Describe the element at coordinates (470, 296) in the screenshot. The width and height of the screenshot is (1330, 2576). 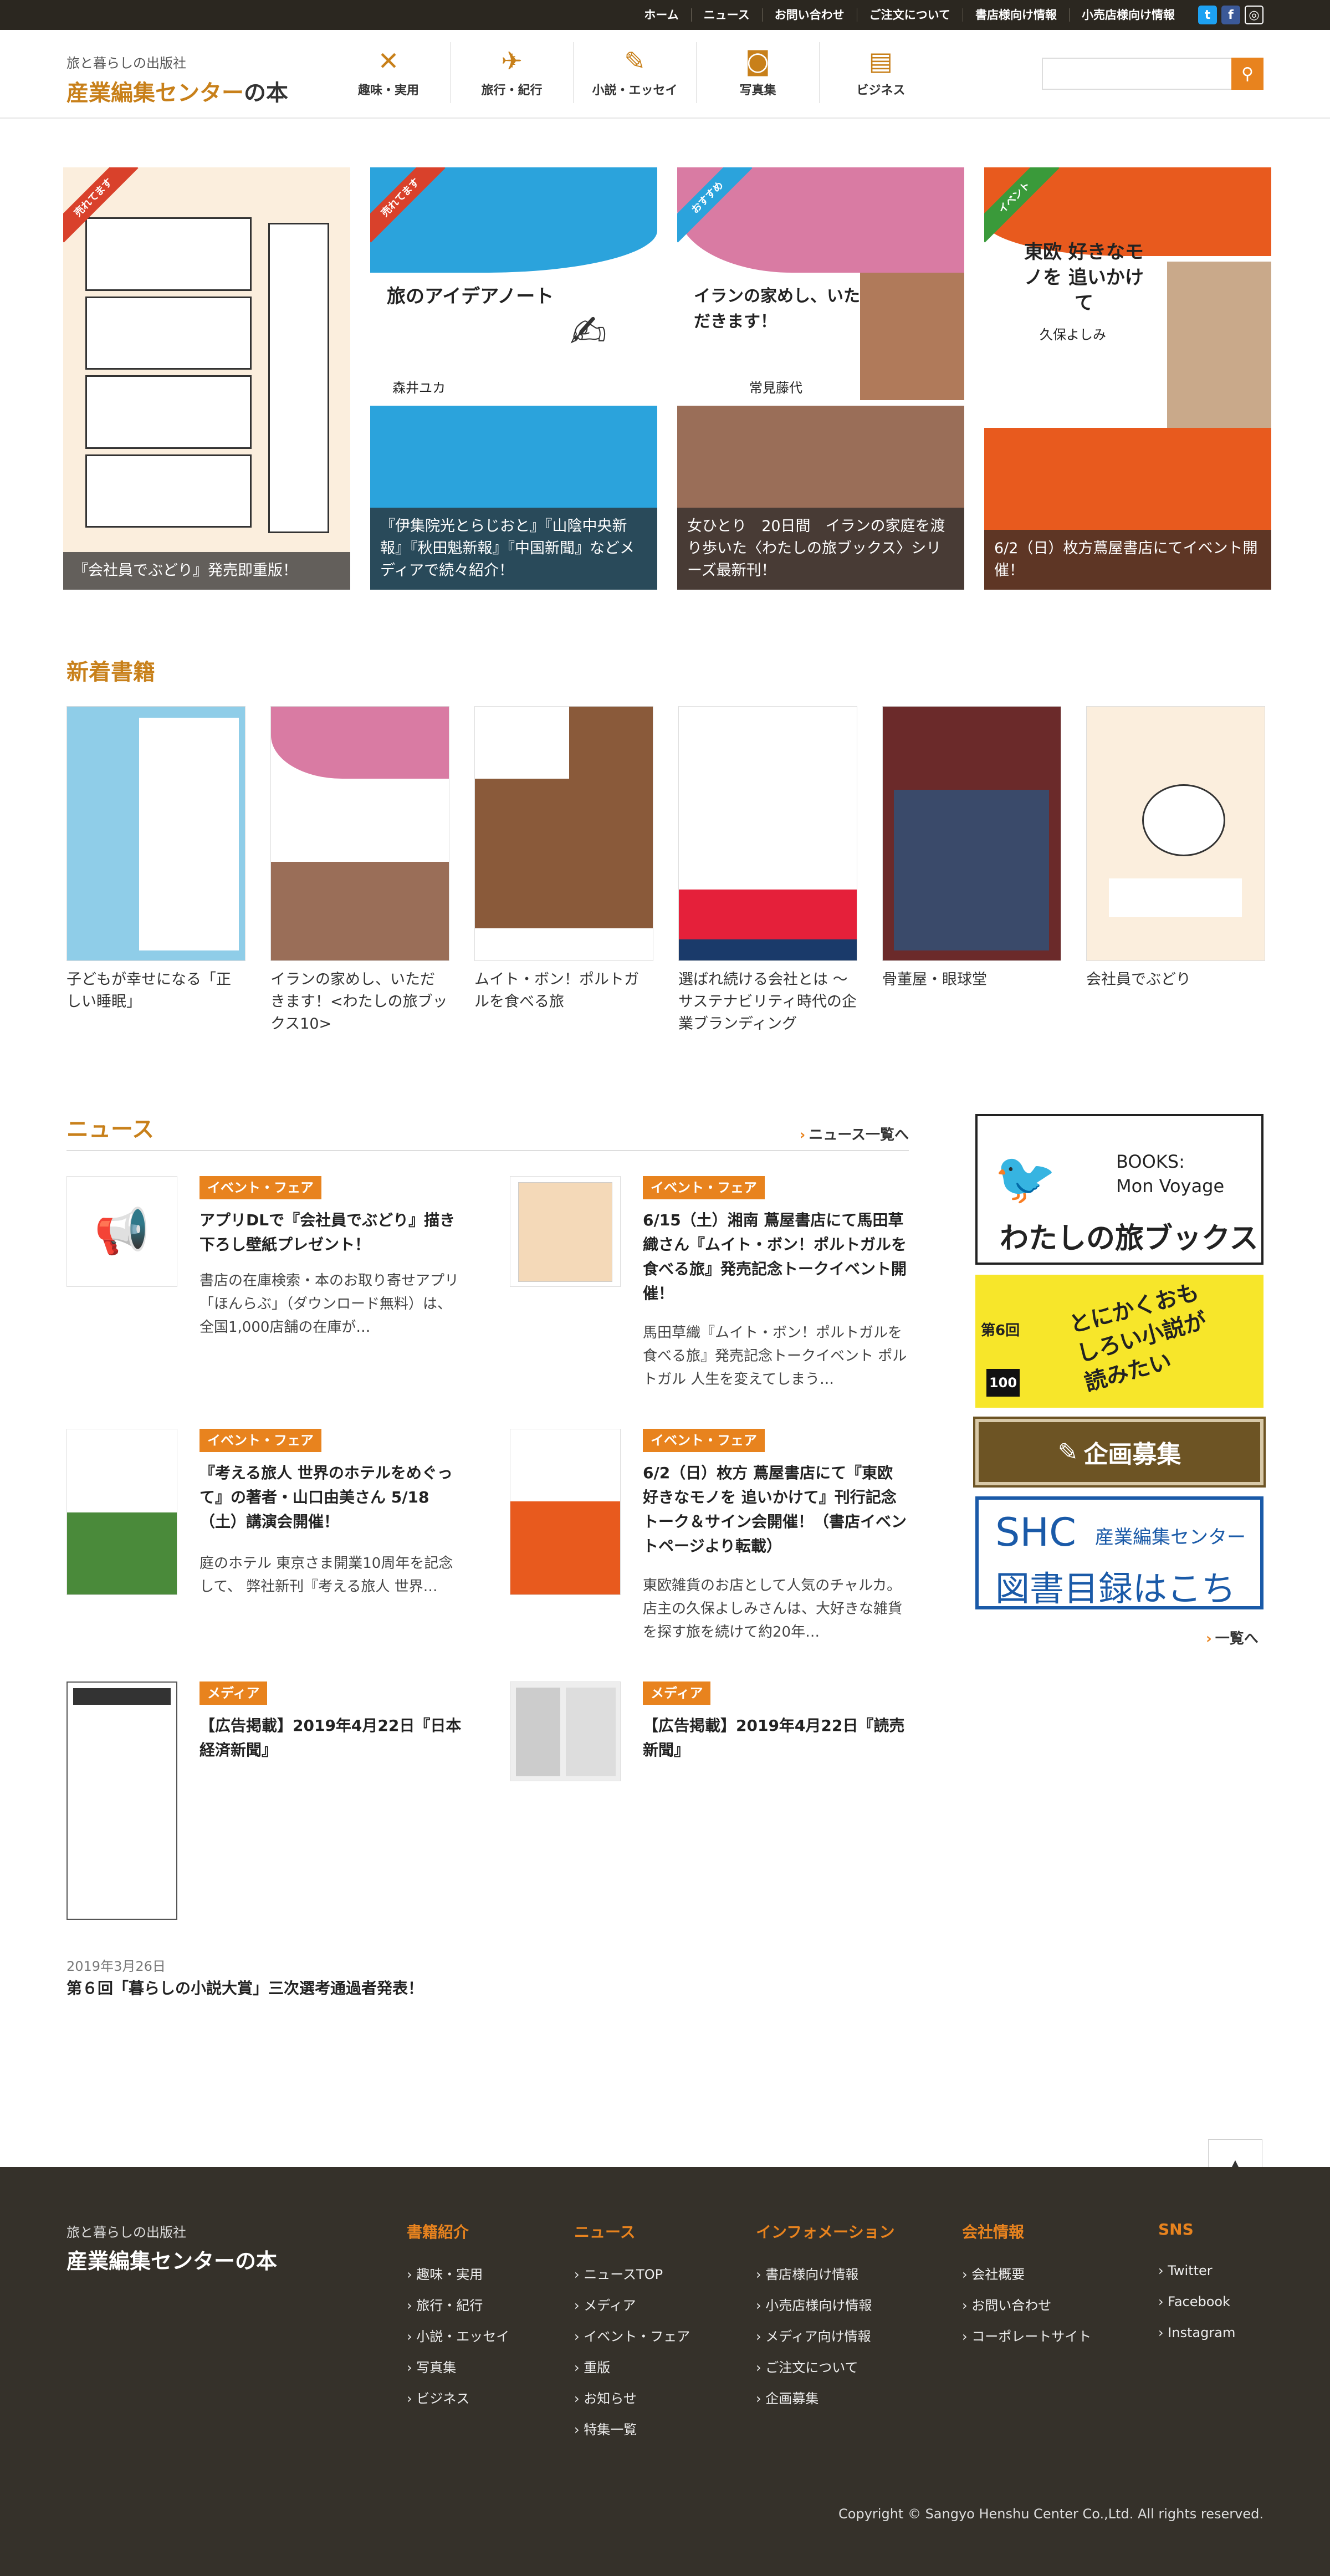
I see `cover-title: 旅のアイデアノート` at that location.